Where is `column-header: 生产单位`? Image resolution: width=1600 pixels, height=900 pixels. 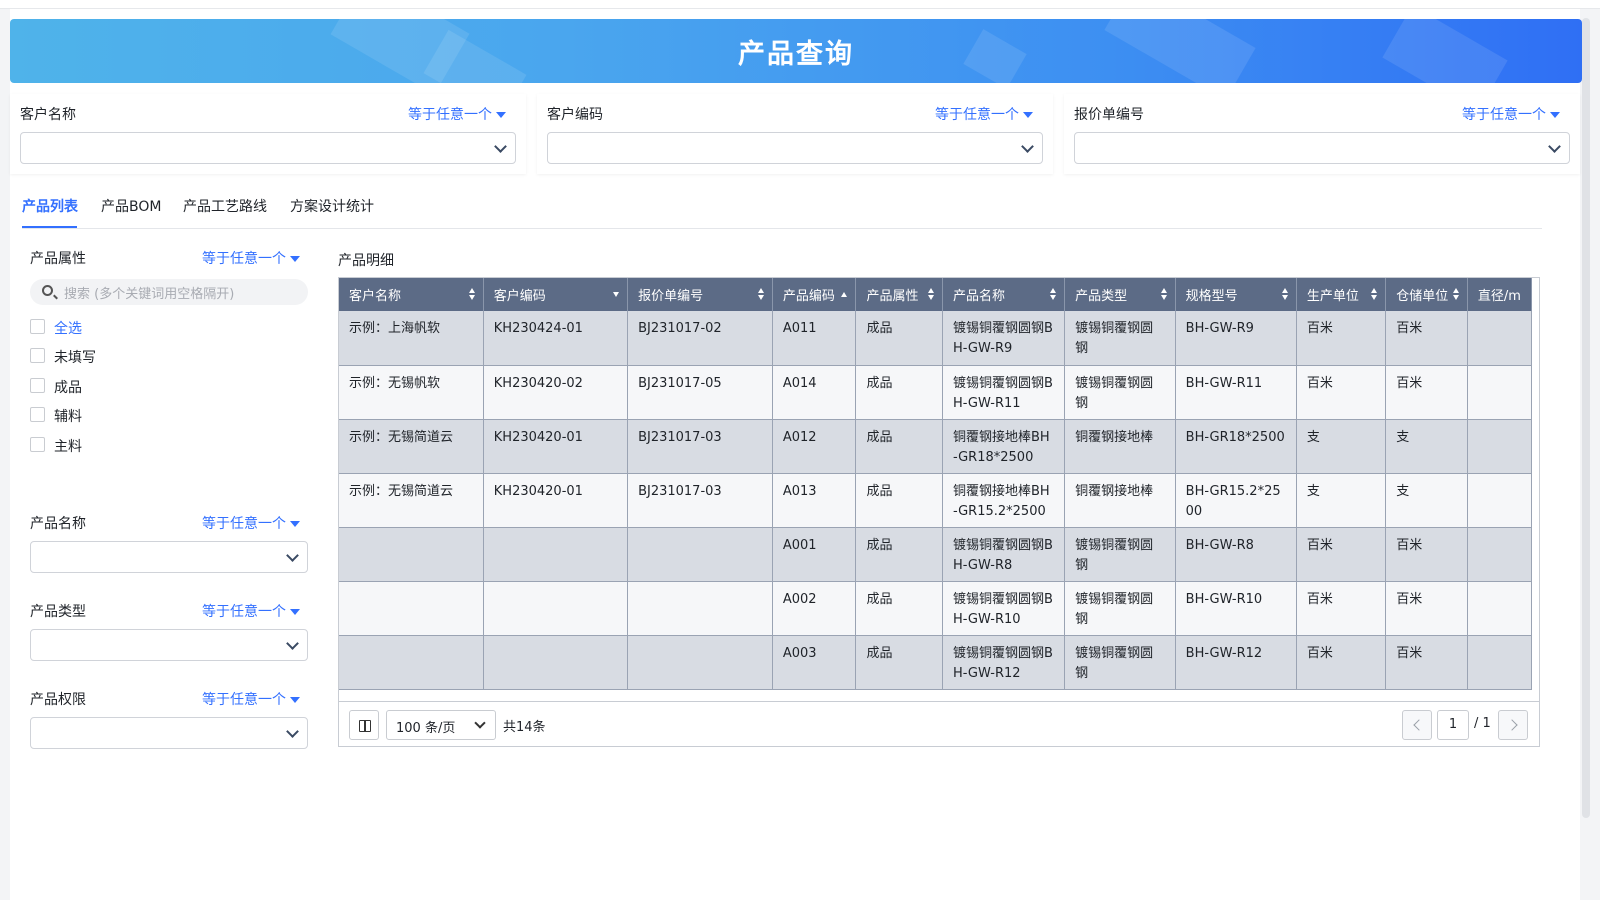
column-header: 生产单位 is located at coordinates (1341, 294).